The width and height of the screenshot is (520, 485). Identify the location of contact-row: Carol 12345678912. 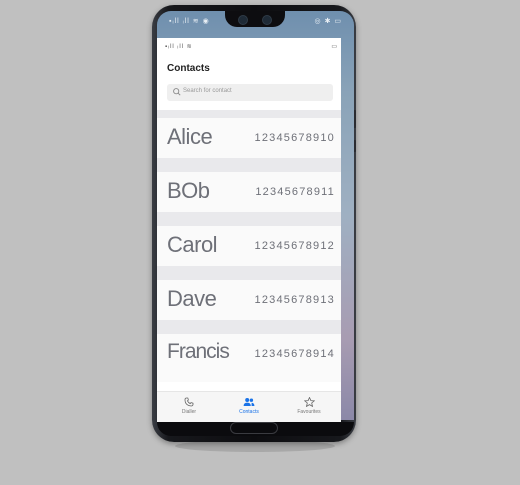
(249, 246).